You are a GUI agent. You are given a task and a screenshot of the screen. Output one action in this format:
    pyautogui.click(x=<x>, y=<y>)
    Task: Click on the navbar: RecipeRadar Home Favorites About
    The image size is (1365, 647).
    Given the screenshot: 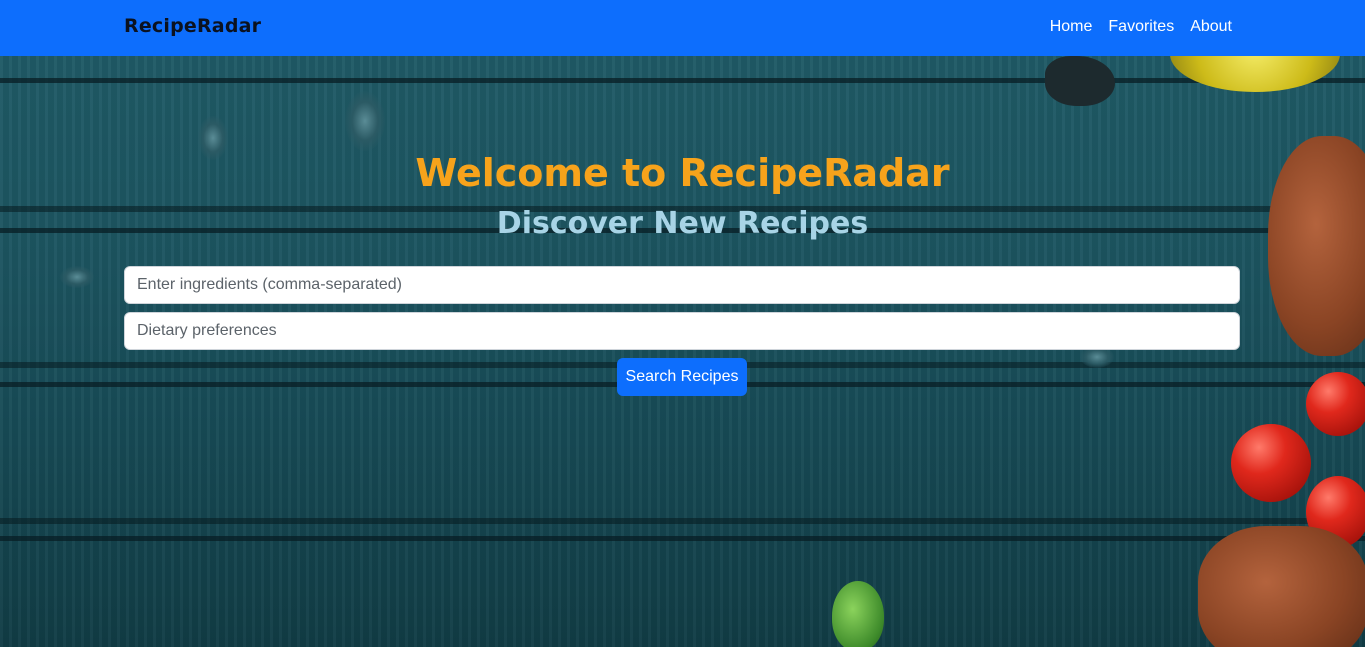 What is the action you would take?
    pyautogui.click(x=682, y=28)
    